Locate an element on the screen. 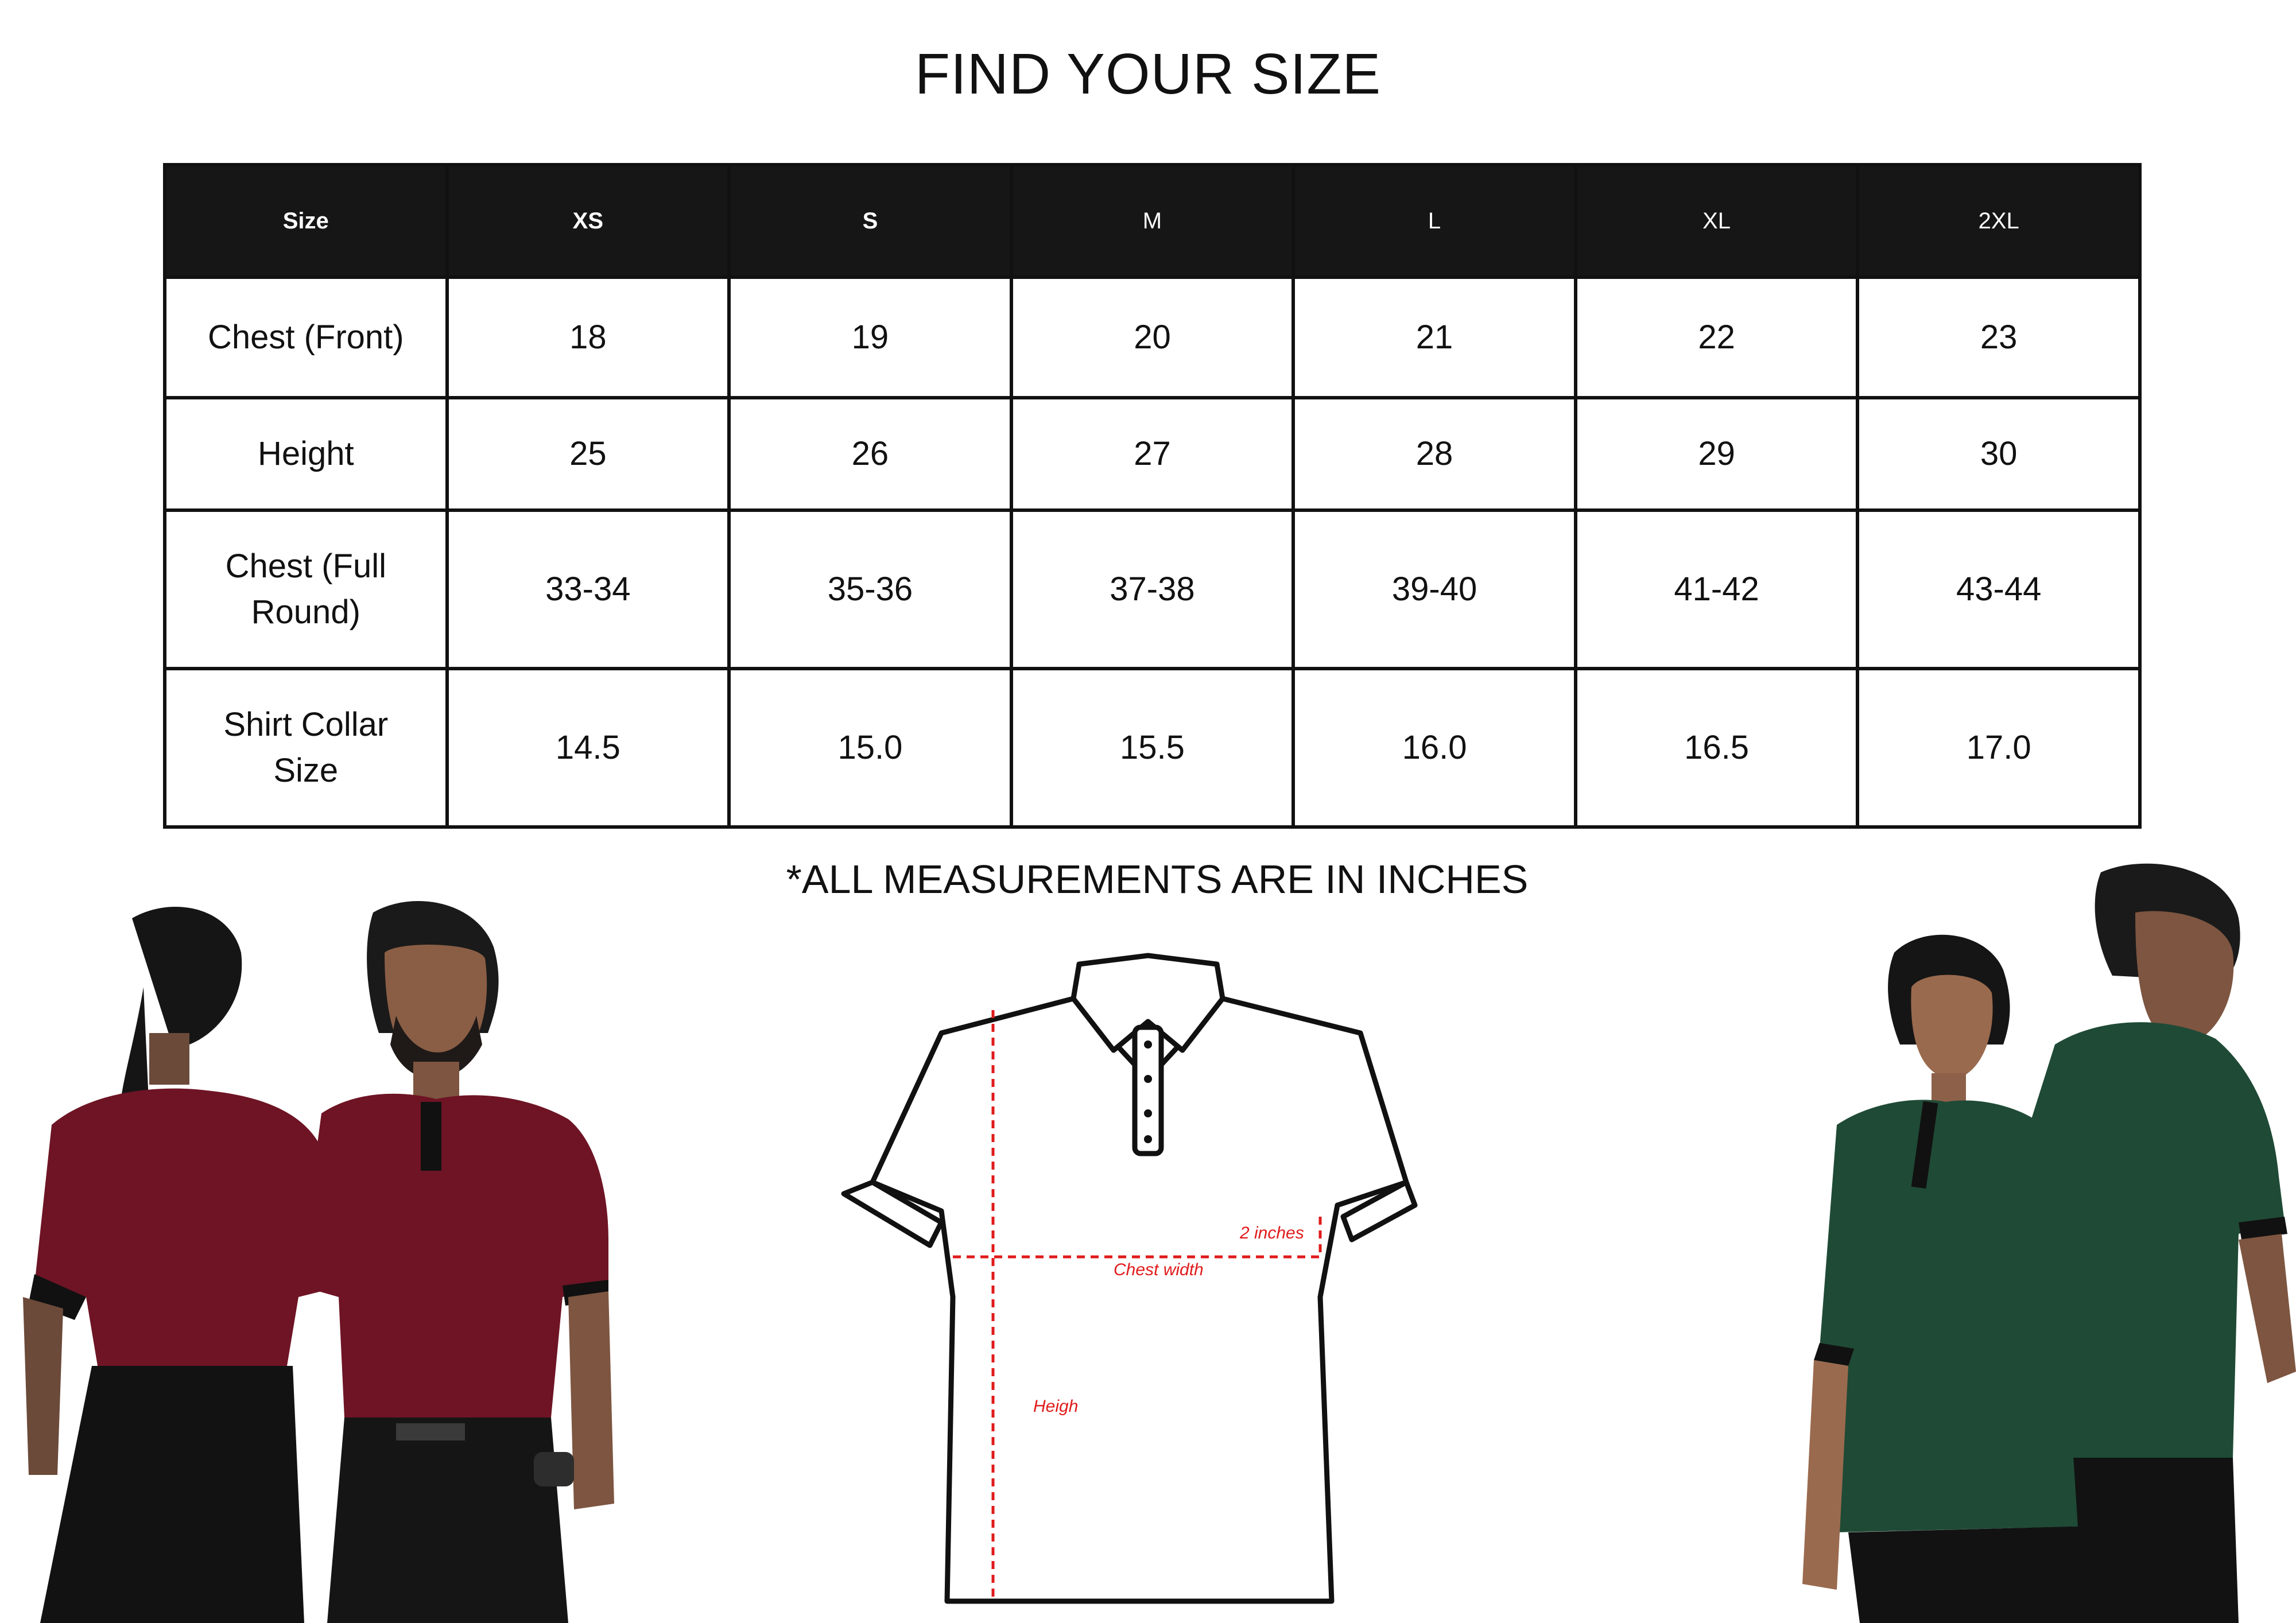 The image size is (2296, 1623). models-green-photo is located at coordinates (2049, 1243).